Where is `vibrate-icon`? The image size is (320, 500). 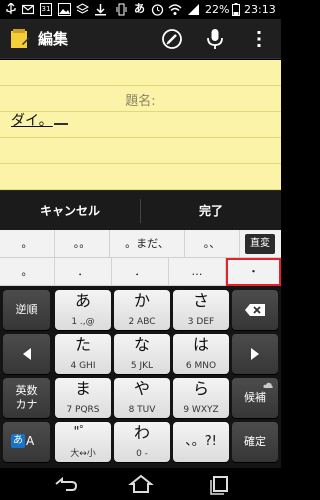 vibrate-icon is located at coordinates (121, 9).